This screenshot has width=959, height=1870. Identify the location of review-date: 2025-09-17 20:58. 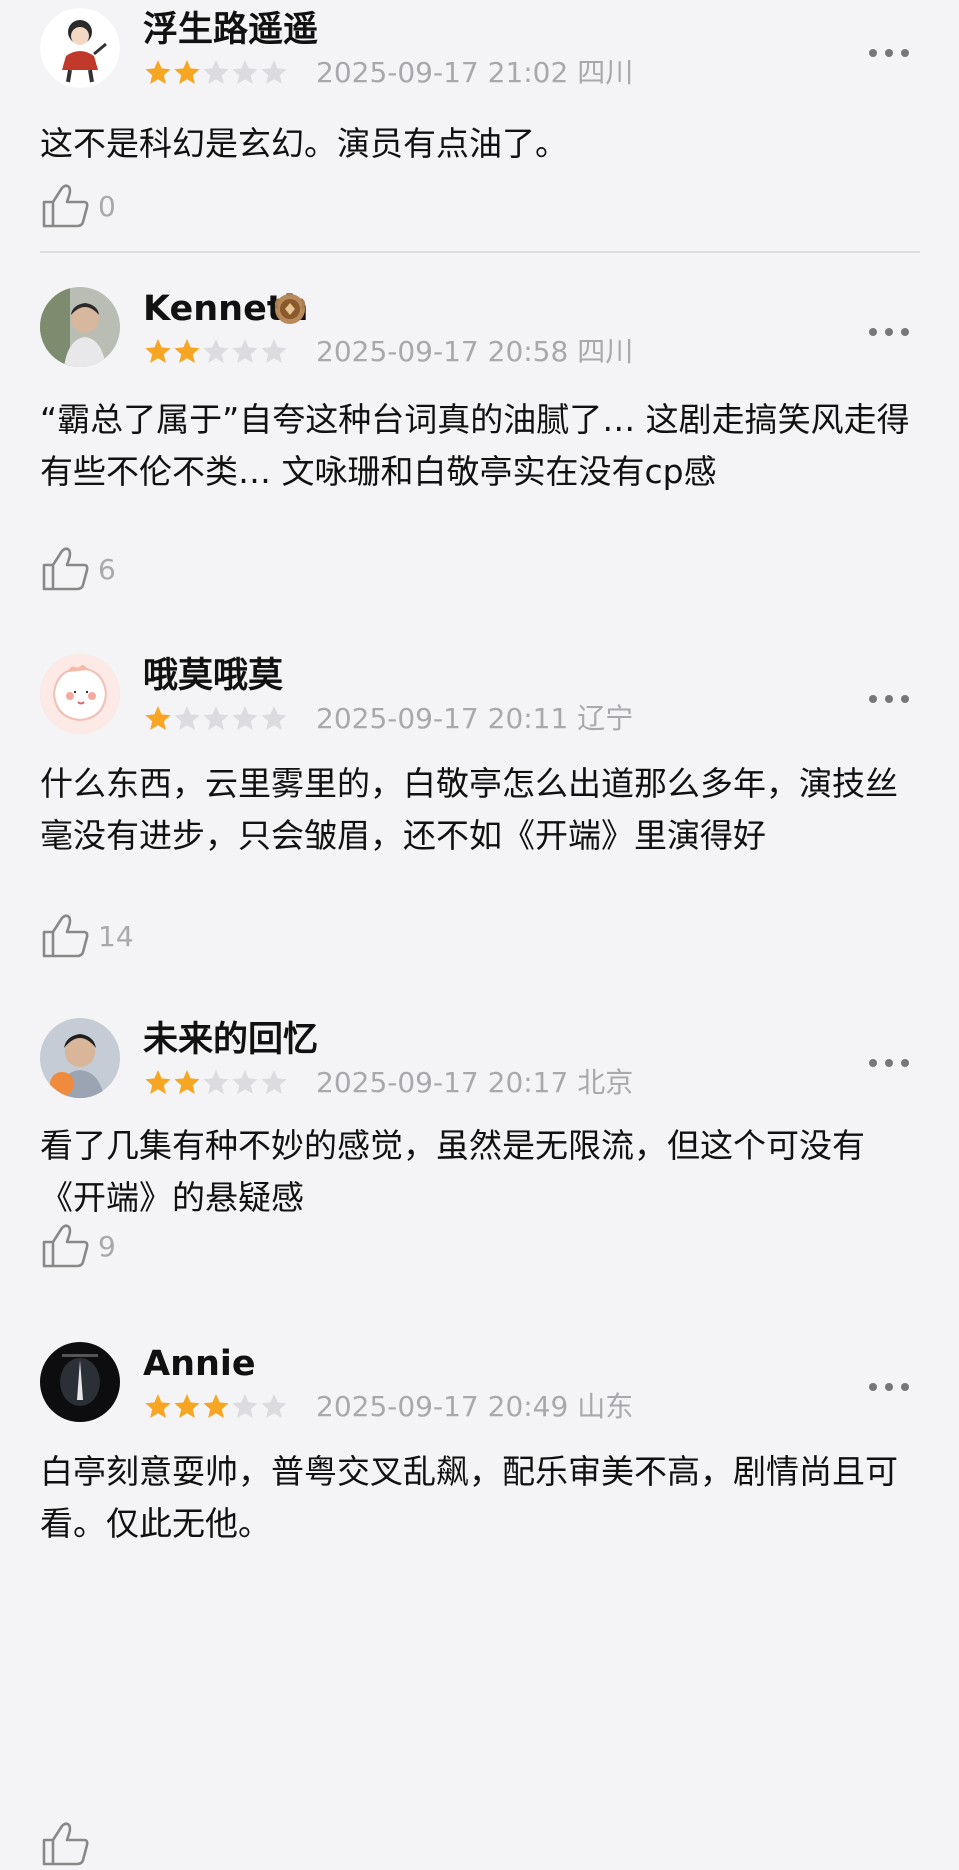
(442, 351).